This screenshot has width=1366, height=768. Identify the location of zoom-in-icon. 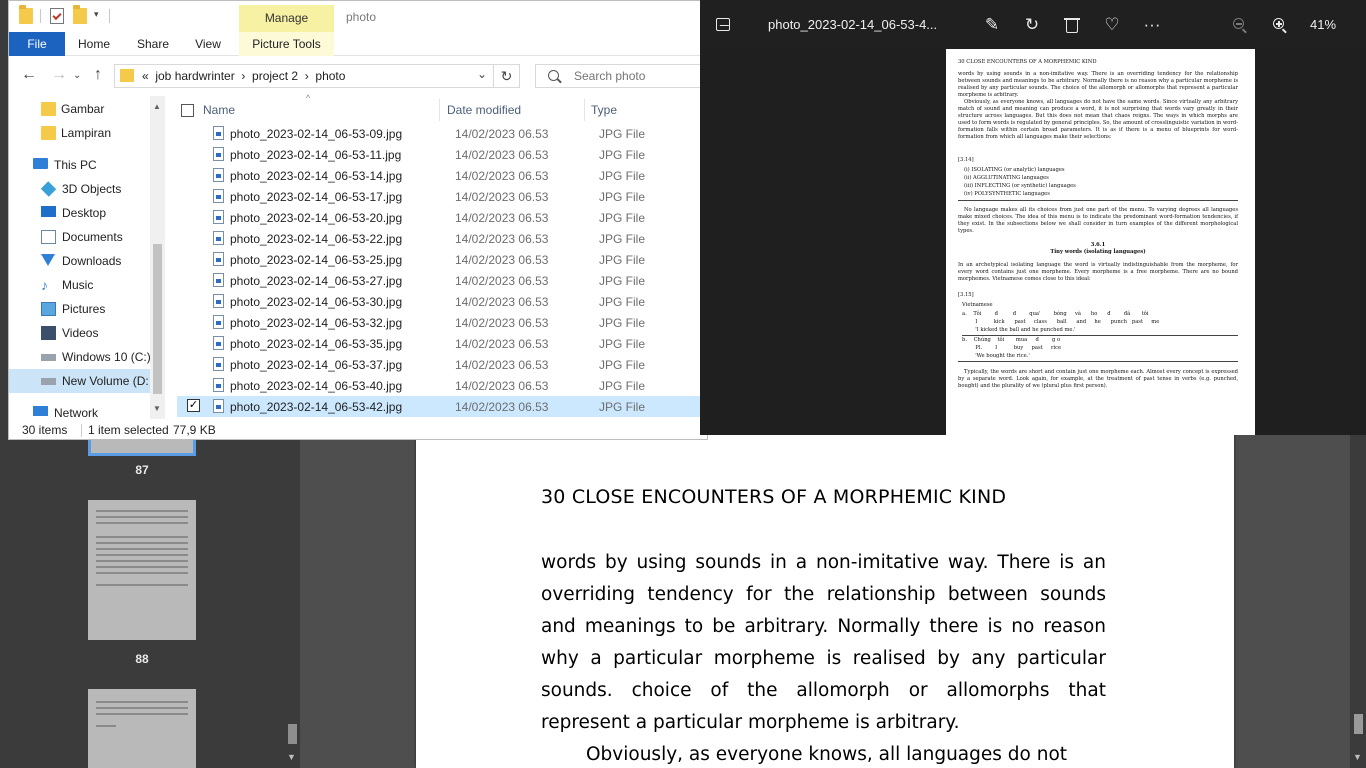
(1280, 25).